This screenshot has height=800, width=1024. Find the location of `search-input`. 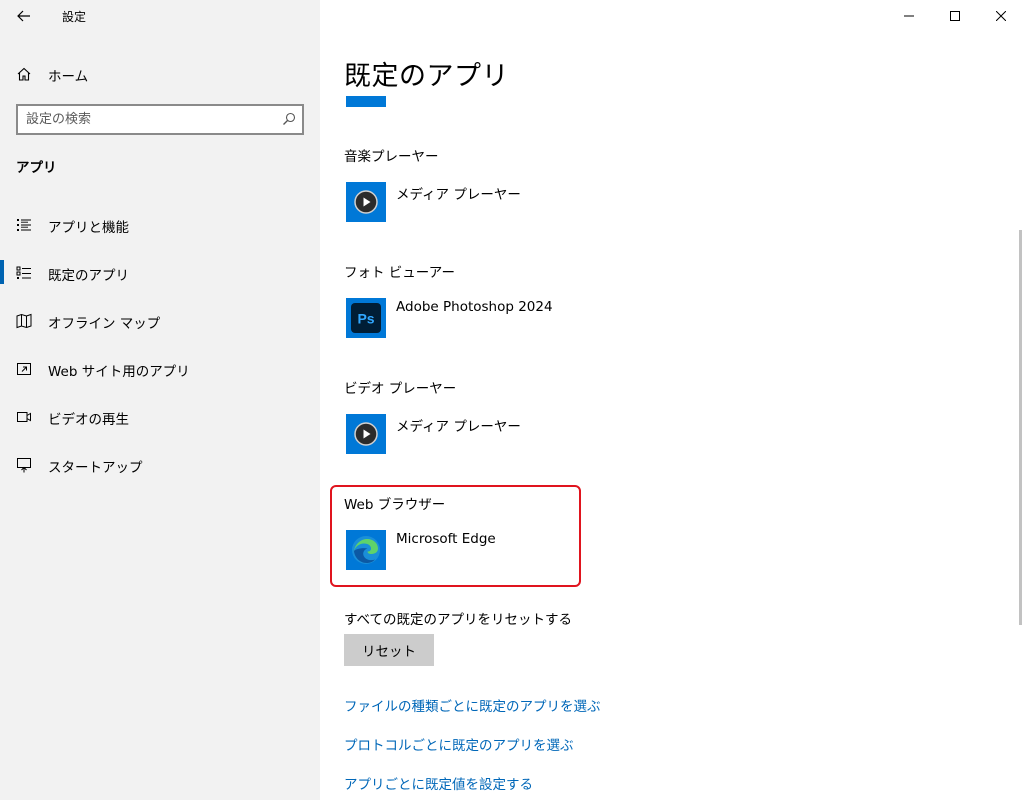

search-input is located at coordinates (151, 119).